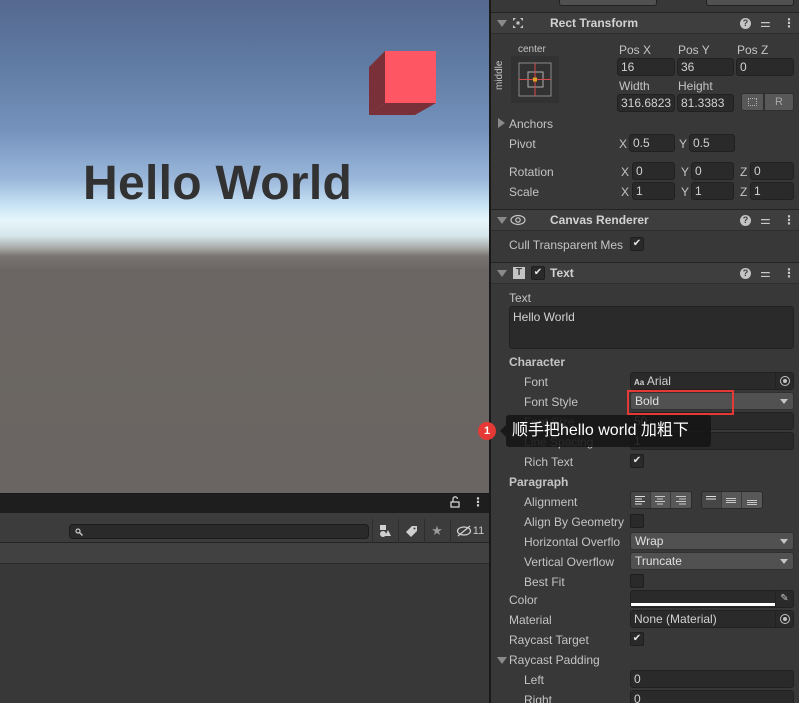 The width and height of the screenshot is (799, 703). What do you see at coordinates (712, 599) in the screenshot?
I see `color-field: ✎` at bounding box center [712, 599].